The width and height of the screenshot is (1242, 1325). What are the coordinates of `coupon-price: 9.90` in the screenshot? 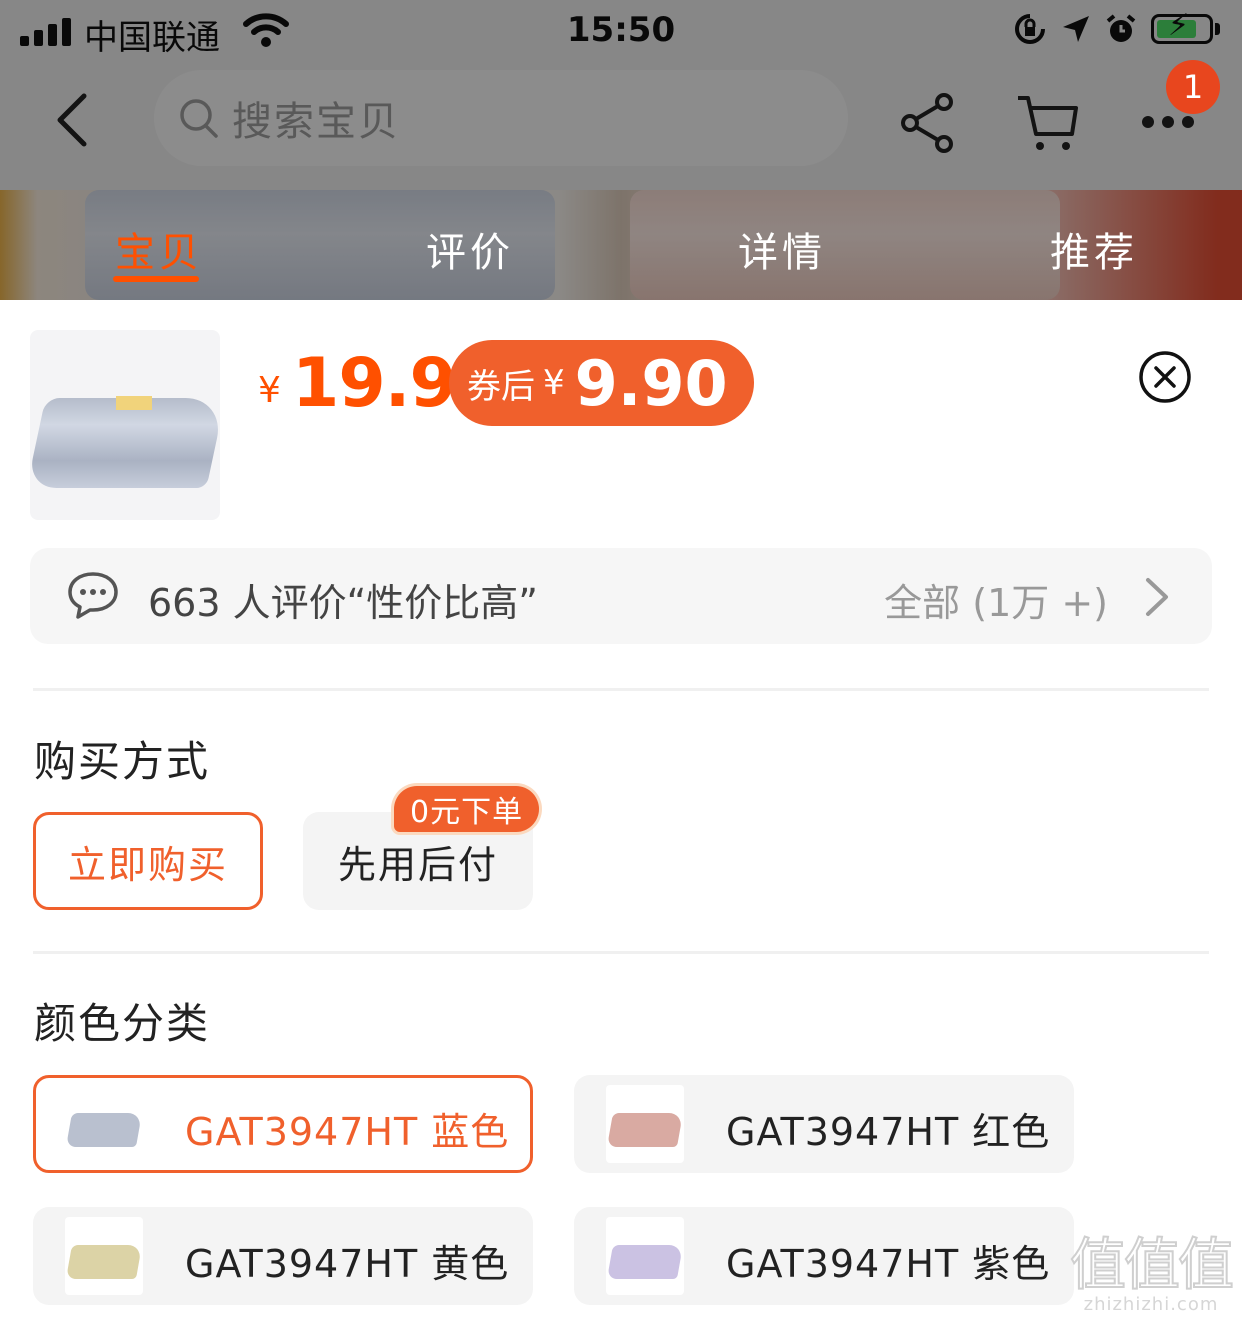 It's located at (651, 383).